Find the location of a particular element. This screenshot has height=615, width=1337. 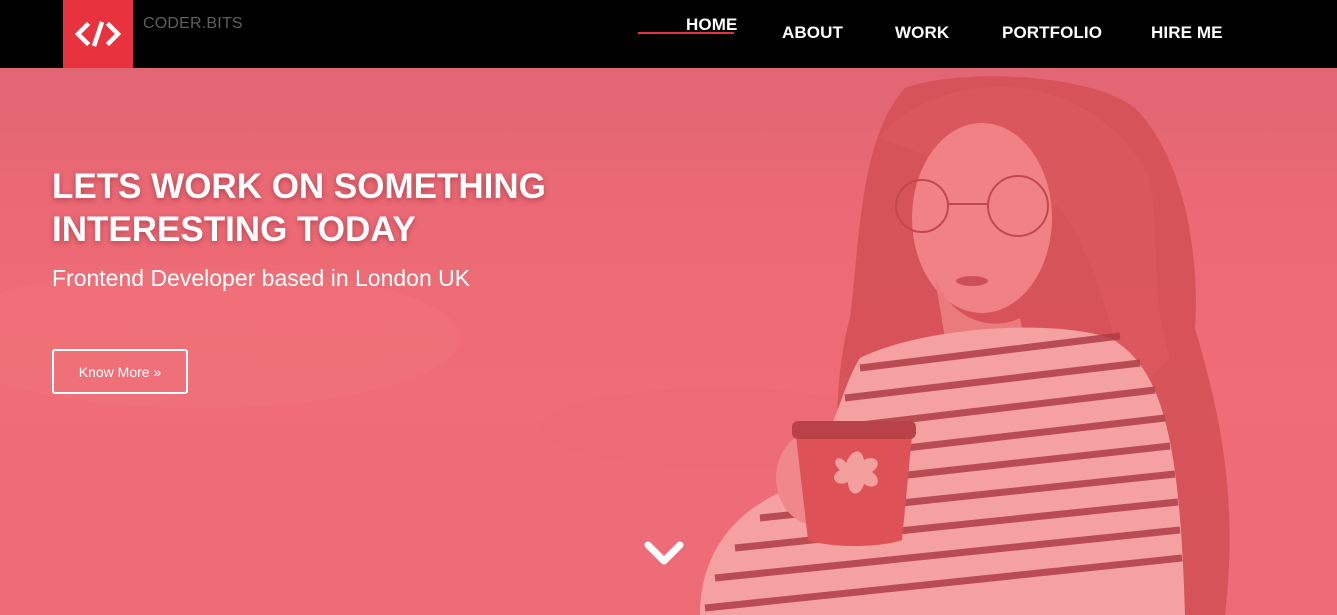

nav-hire-me: HIRE ME is located at coordinates (1187, 33).